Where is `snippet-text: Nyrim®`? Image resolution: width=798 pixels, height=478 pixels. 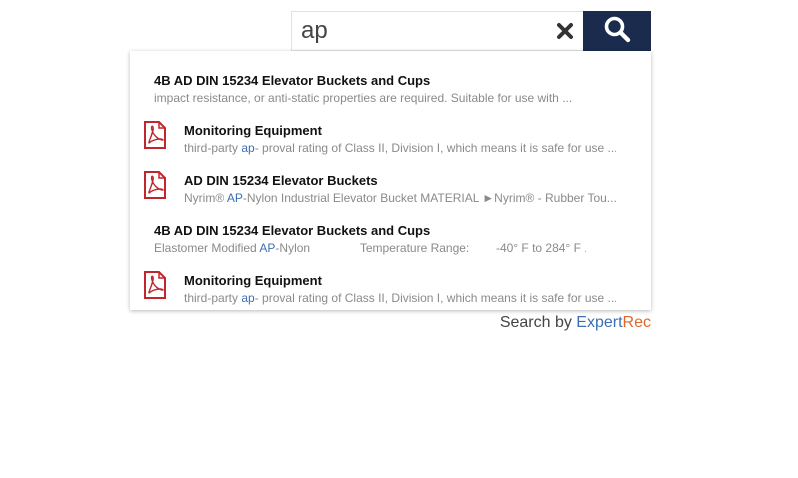 snippet-text: Nyrim® is located at coordinates (205, 198).